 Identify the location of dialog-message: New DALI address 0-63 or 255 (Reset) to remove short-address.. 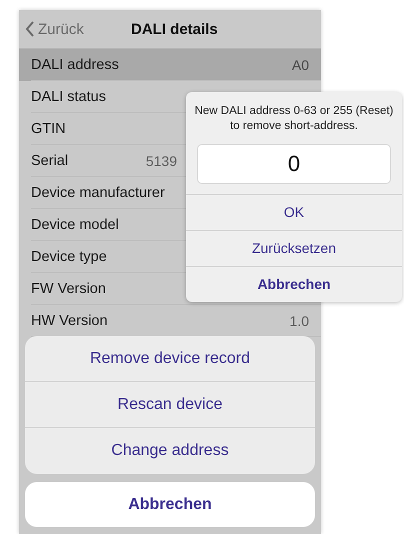
(294, 119).